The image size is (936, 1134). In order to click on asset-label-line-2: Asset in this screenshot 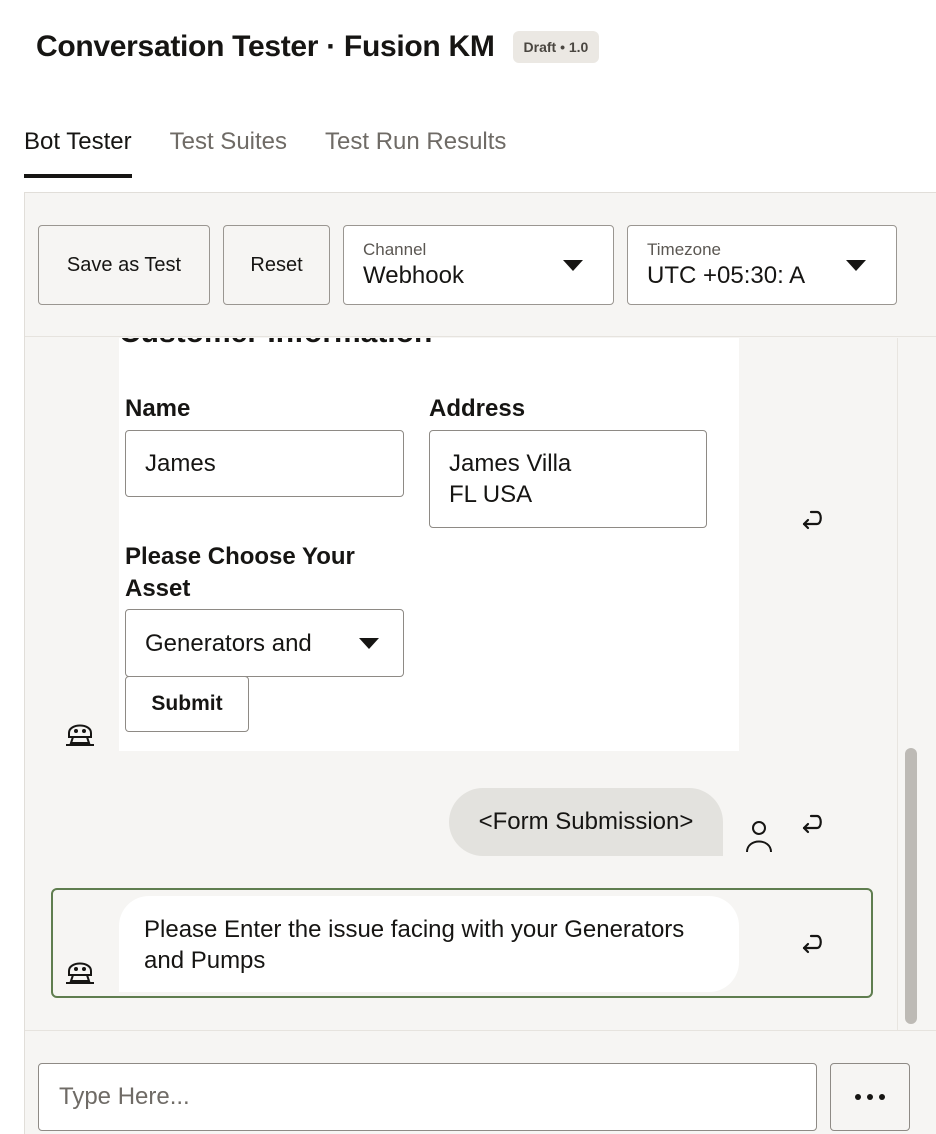, I will do `click(158, 588)`.